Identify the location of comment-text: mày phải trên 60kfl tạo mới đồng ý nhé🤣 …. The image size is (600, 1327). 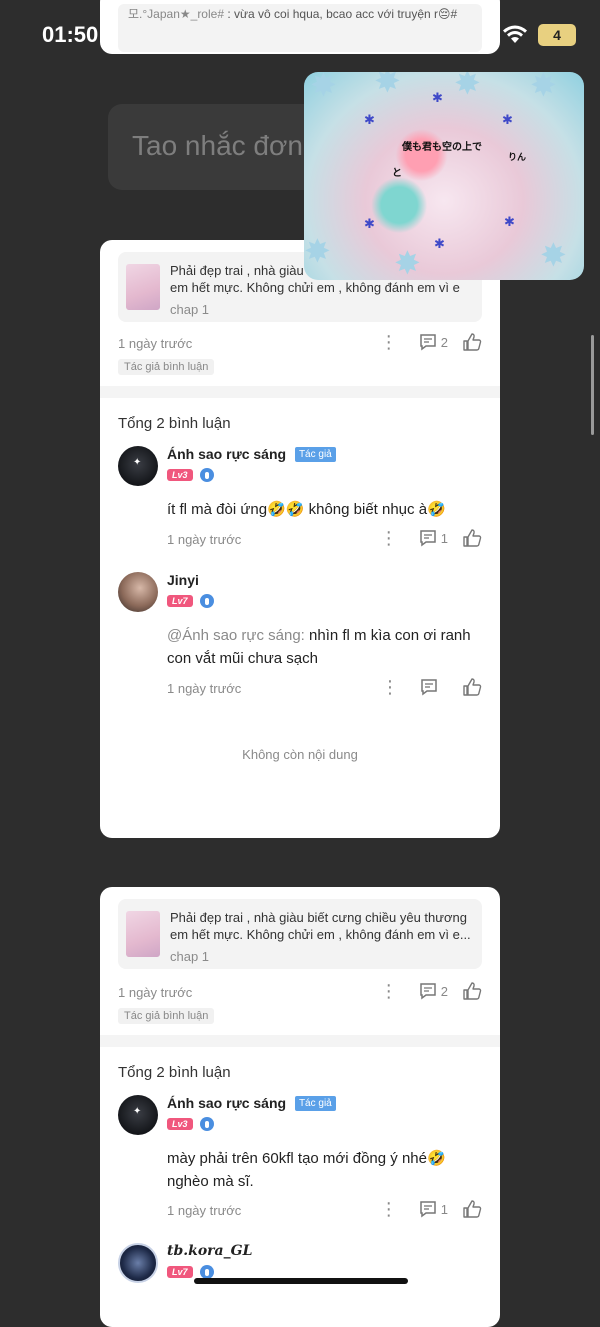
(306, 1170).